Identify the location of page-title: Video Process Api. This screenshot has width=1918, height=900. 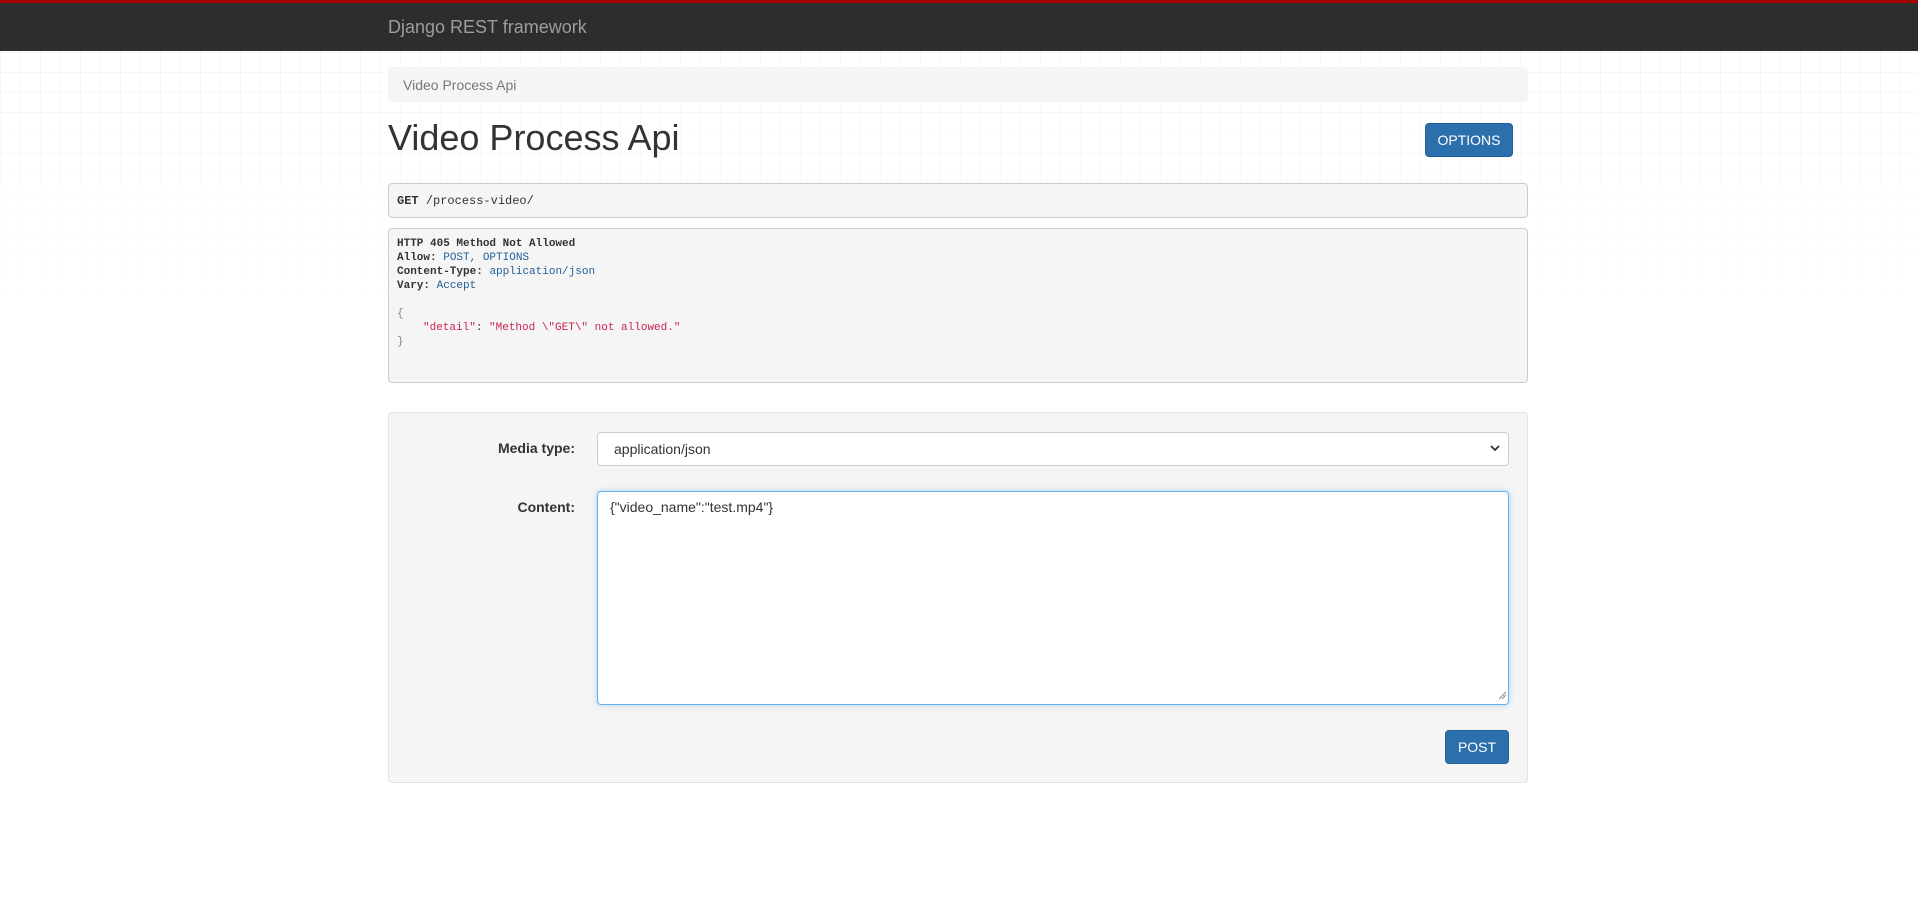
(534, 137).